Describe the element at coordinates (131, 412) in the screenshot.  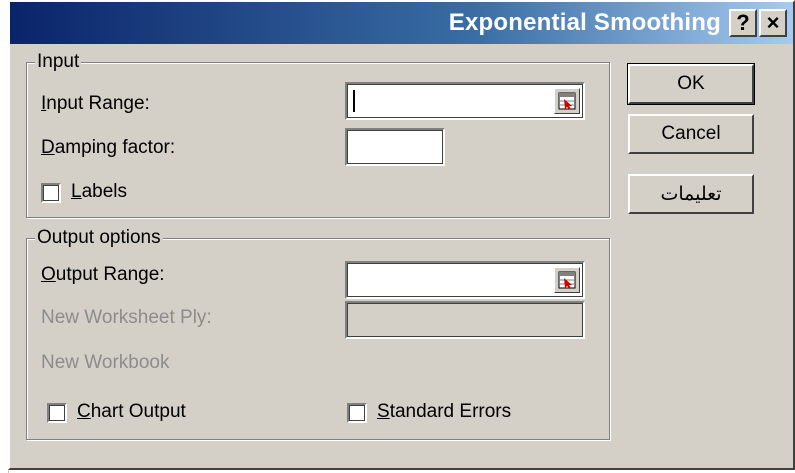
I see `chart-output-label: Chart Output` at that location.